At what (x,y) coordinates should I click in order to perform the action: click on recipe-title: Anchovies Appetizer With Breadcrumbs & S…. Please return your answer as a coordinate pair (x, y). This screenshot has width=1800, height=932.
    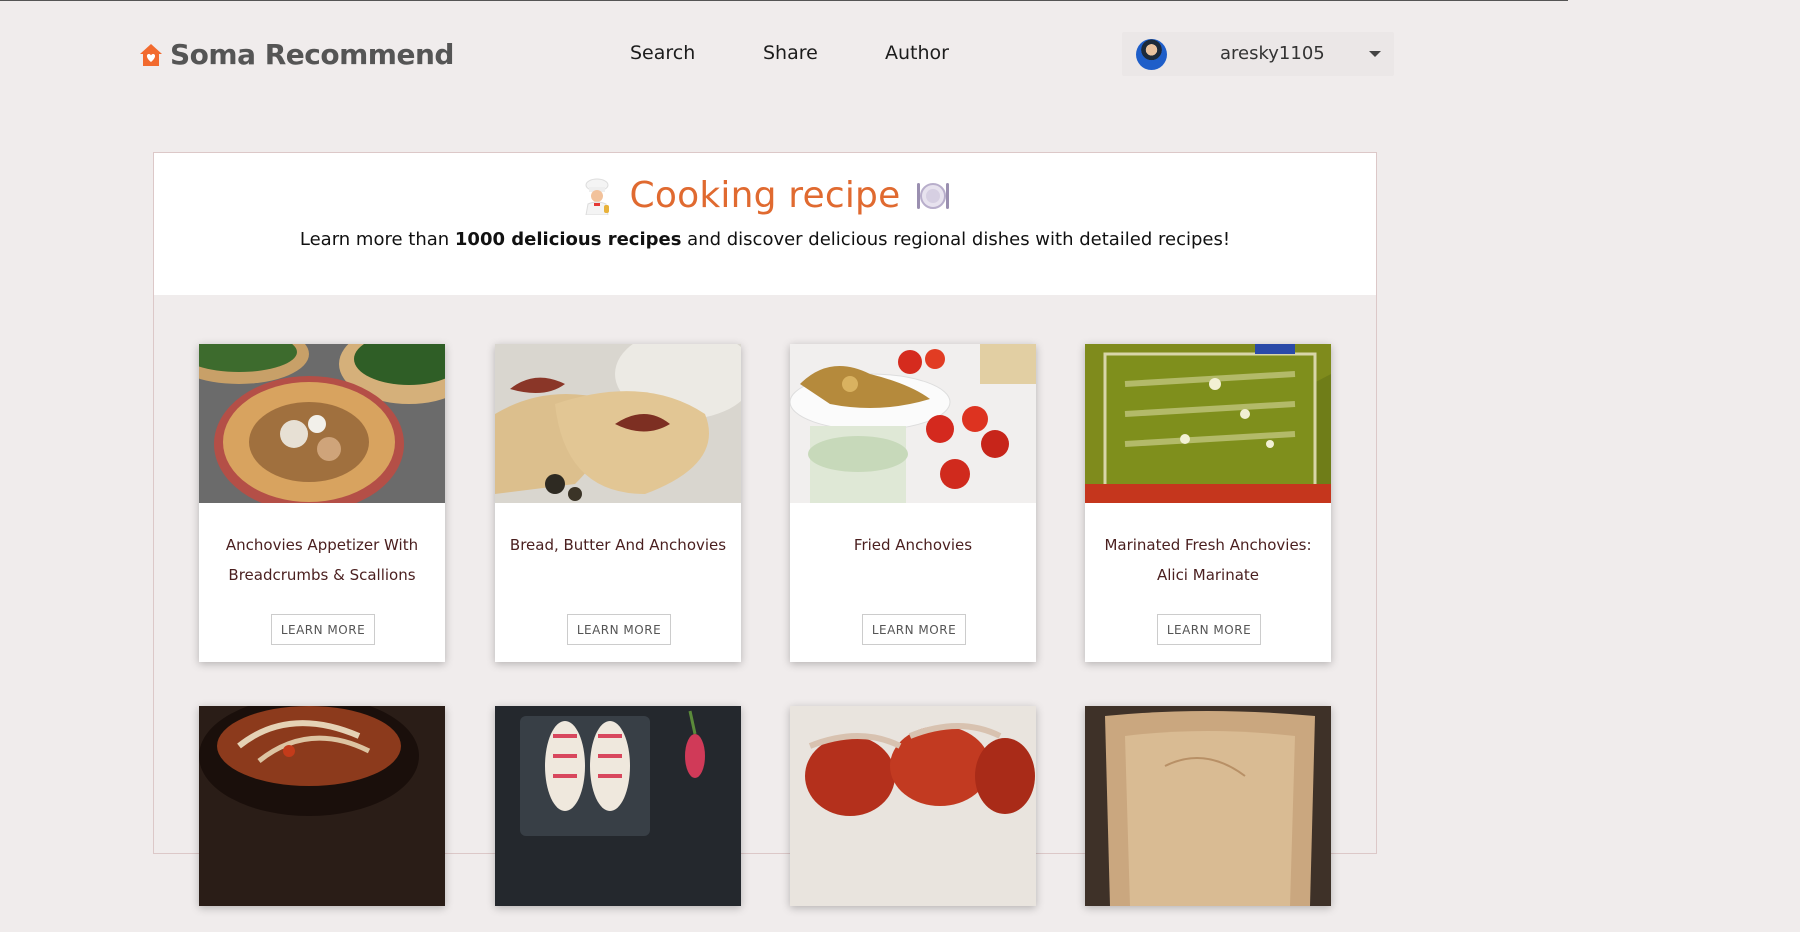
    Looking at the image, I should click on (322, 560).